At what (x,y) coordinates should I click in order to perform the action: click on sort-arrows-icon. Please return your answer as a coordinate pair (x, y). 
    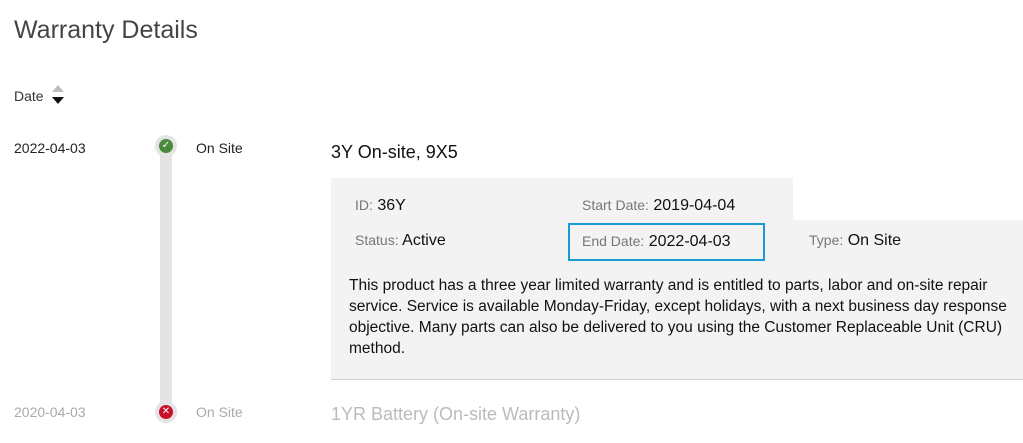
    Looking at the image, I should click on (57, 96).